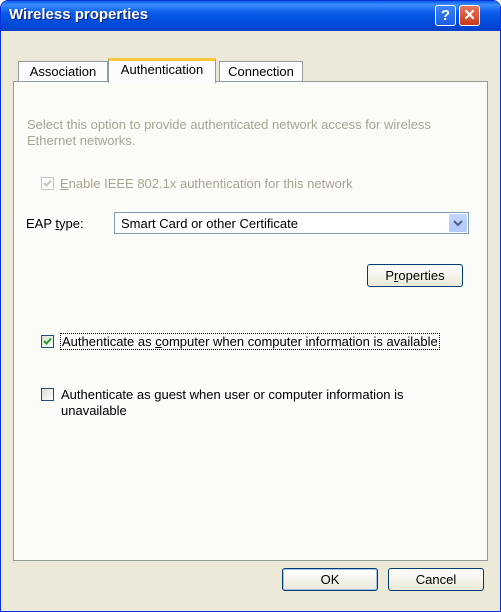 The width and height of the screenshot is (501, 612). I want to click on eap-type-select: Smart Card or other Certificate, so click(291, 223).